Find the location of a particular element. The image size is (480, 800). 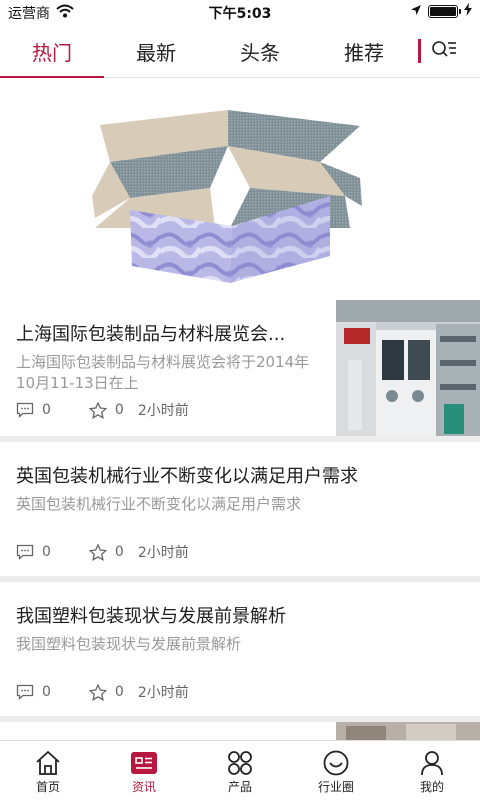

nav-label: 行业圈 is located at coordinates (335, 786).